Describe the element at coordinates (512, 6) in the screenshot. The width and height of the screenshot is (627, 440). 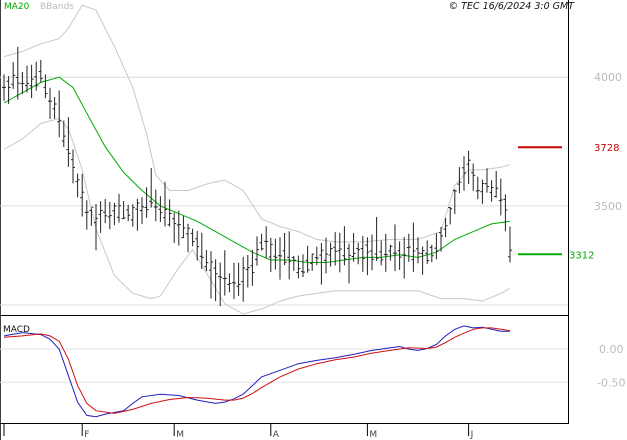
I see `credit-text: © TEC 16/6/2024 3:0 GMT` at that location.